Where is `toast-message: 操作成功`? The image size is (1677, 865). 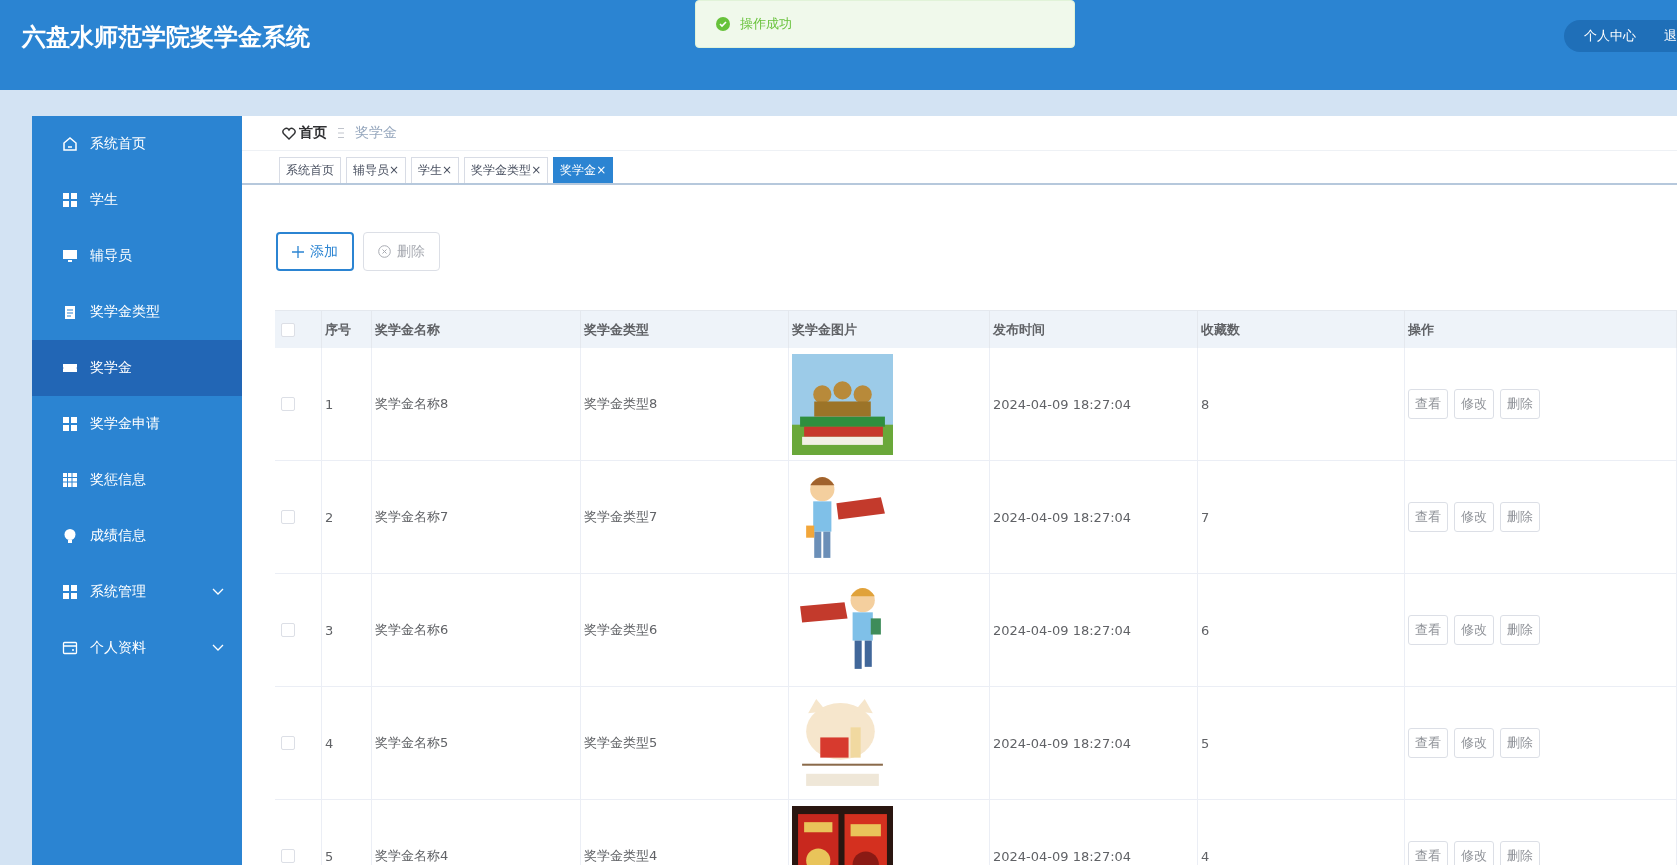
toast-message: 操作成功 is located at coordinates (766, 24).